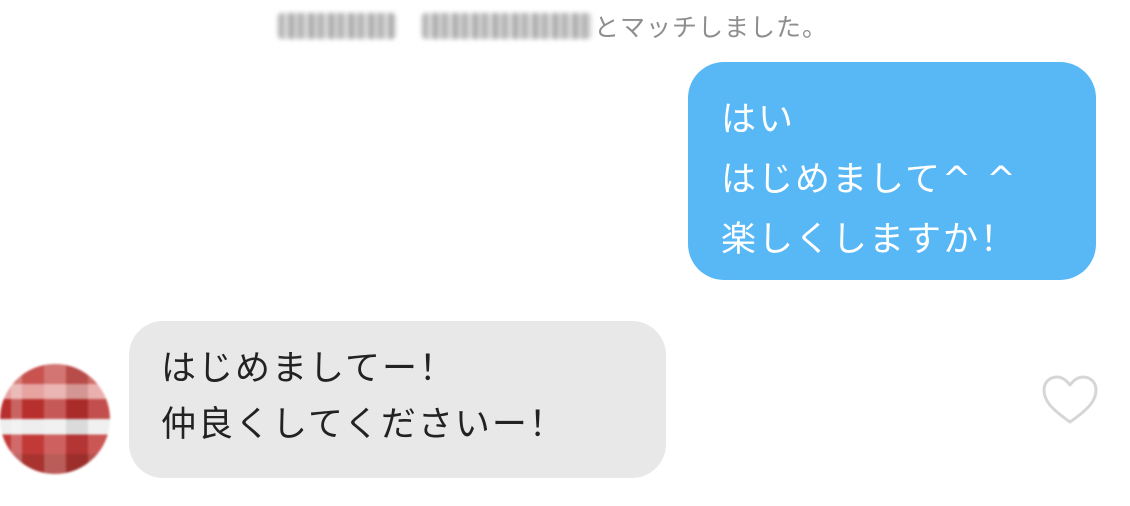 The height and width of the screenshot is (506, 1130). Describe the element at coordinates (55, 419) in the screenshot. I see `avatar` at that location.